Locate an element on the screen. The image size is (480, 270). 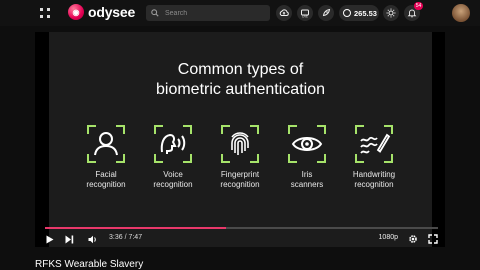
voice-icon is located at coordinates (173, 144).